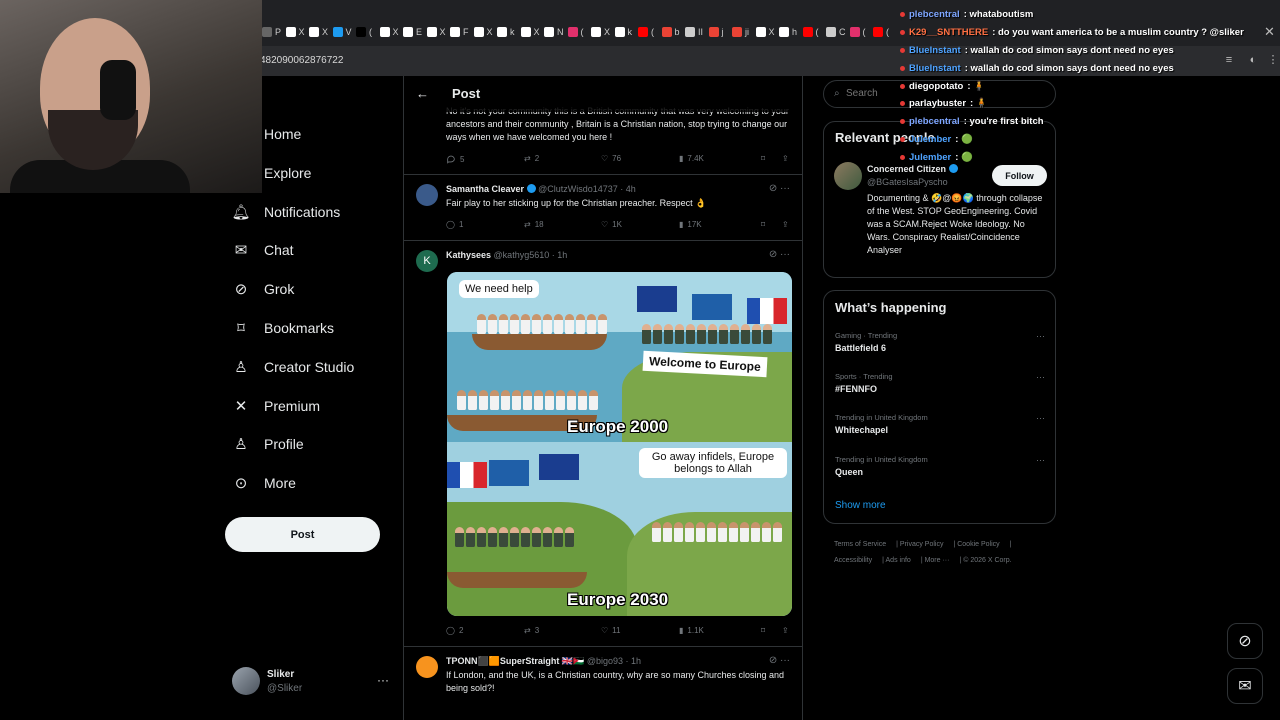 This screenshot has height=720, width=1280. I want to click on footer-link: Ads info, so click(898, 560).